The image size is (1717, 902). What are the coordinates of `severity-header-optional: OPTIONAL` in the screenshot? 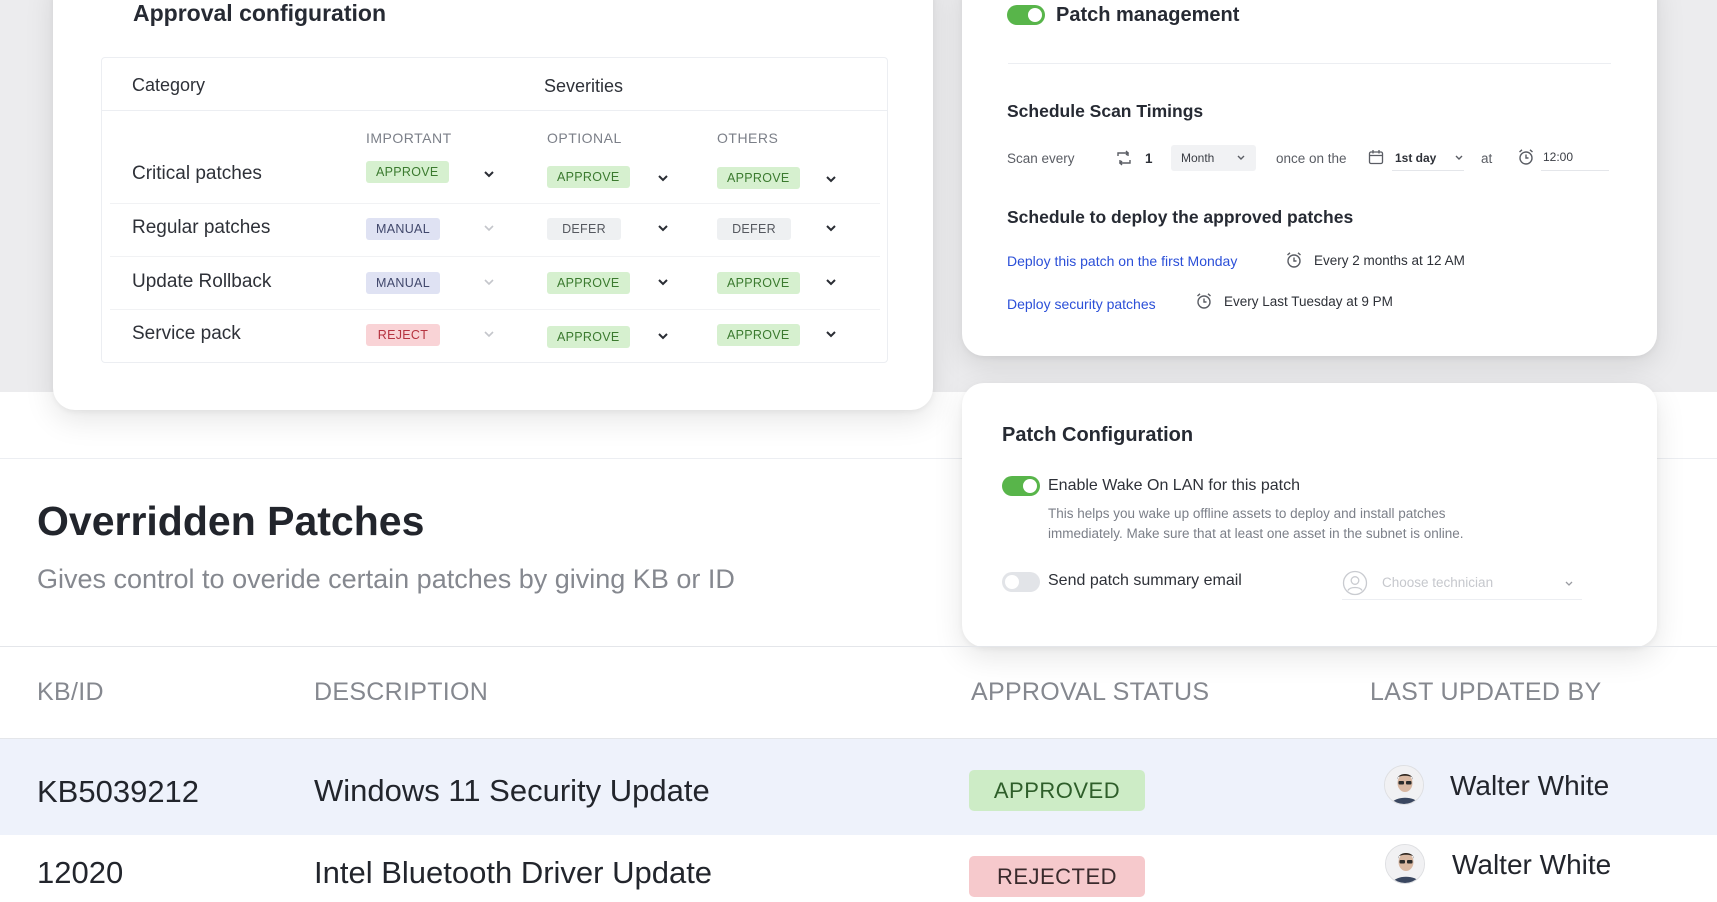 It's located at (584, 138).